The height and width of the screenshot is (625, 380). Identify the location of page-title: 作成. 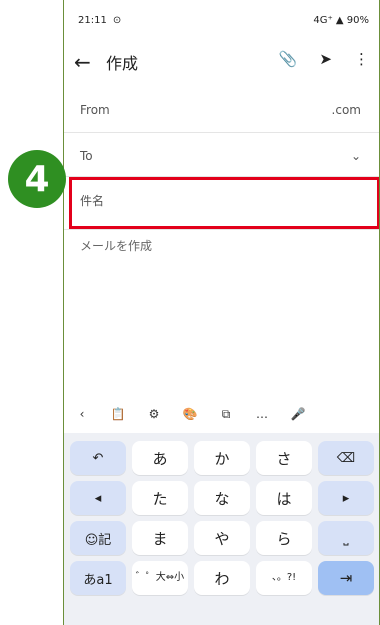
(122, 63).